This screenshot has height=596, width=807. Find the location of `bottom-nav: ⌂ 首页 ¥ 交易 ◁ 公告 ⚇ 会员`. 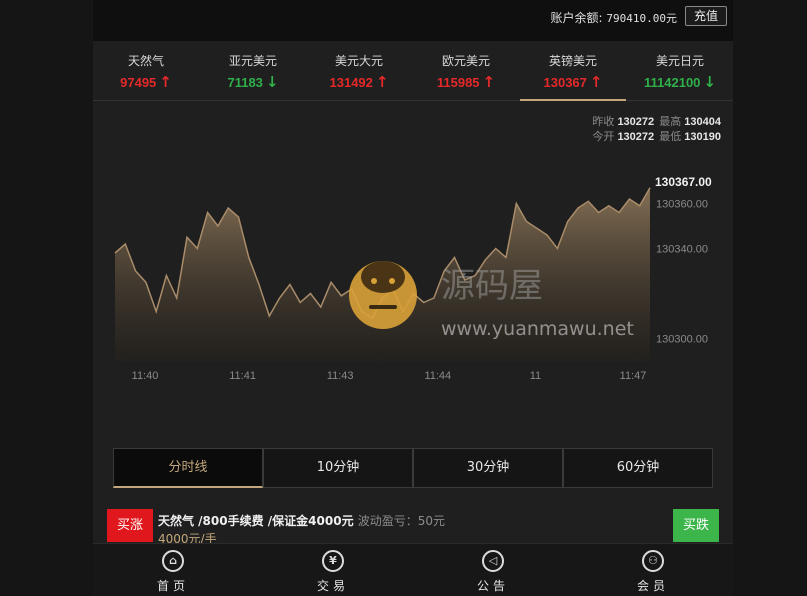

bottom-nav: ⌂ 首页 ¥ 交易 ◁ 公告 ⚇ 会员 is located at coordinates (413, 569).